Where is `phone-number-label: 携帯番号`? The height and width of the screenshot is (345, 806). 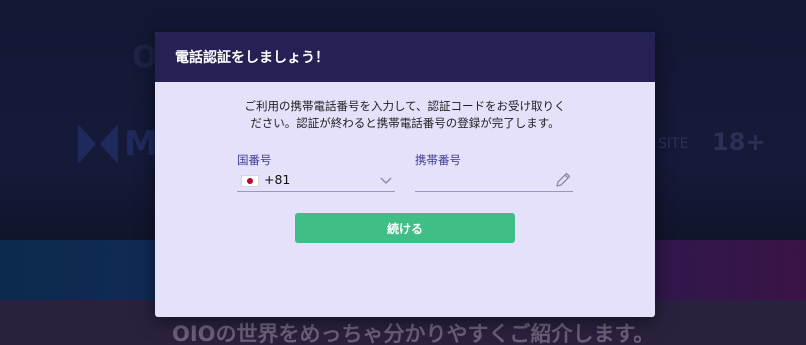
phone-number-label: 携帯番号 is located at coordinates (438, 160).